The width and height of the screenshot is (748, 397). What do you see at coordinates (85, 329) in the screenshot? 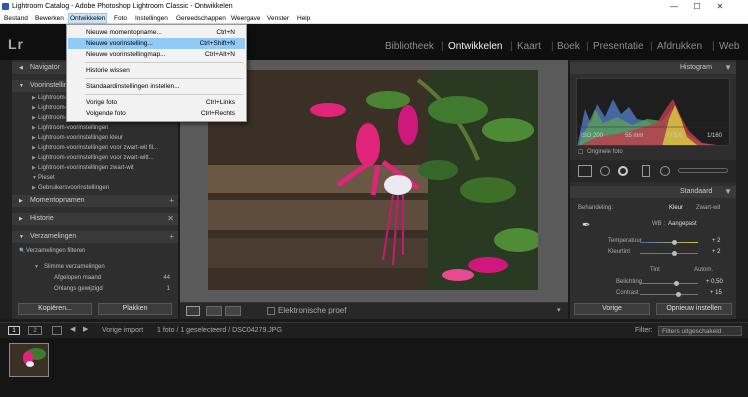
I see `next-arrow-icon: ▶` at bounding box center [85, 329].